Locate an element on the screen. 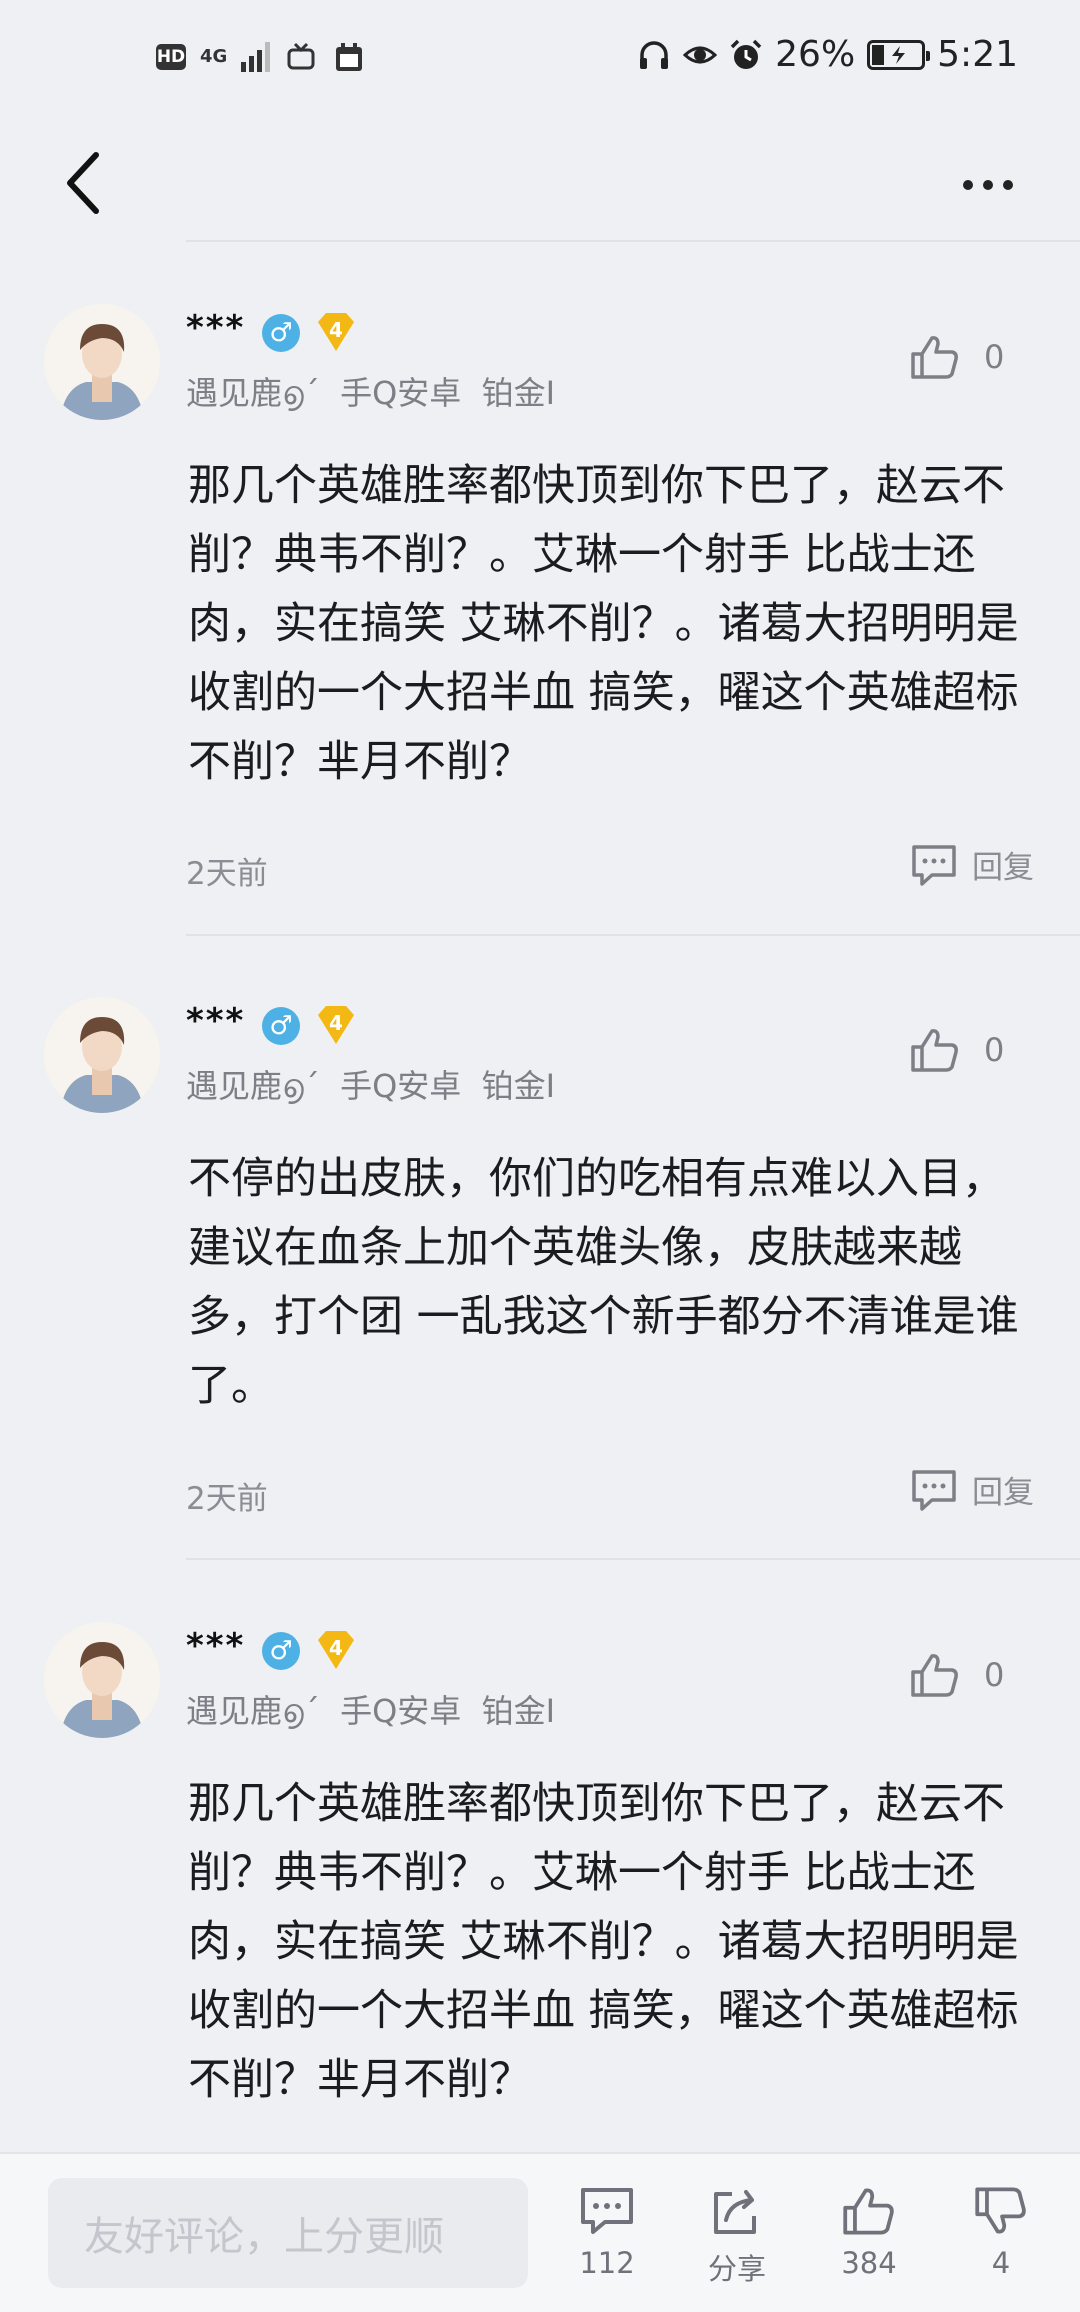  comments-count: 112 is located at coordinates (607, 2263).